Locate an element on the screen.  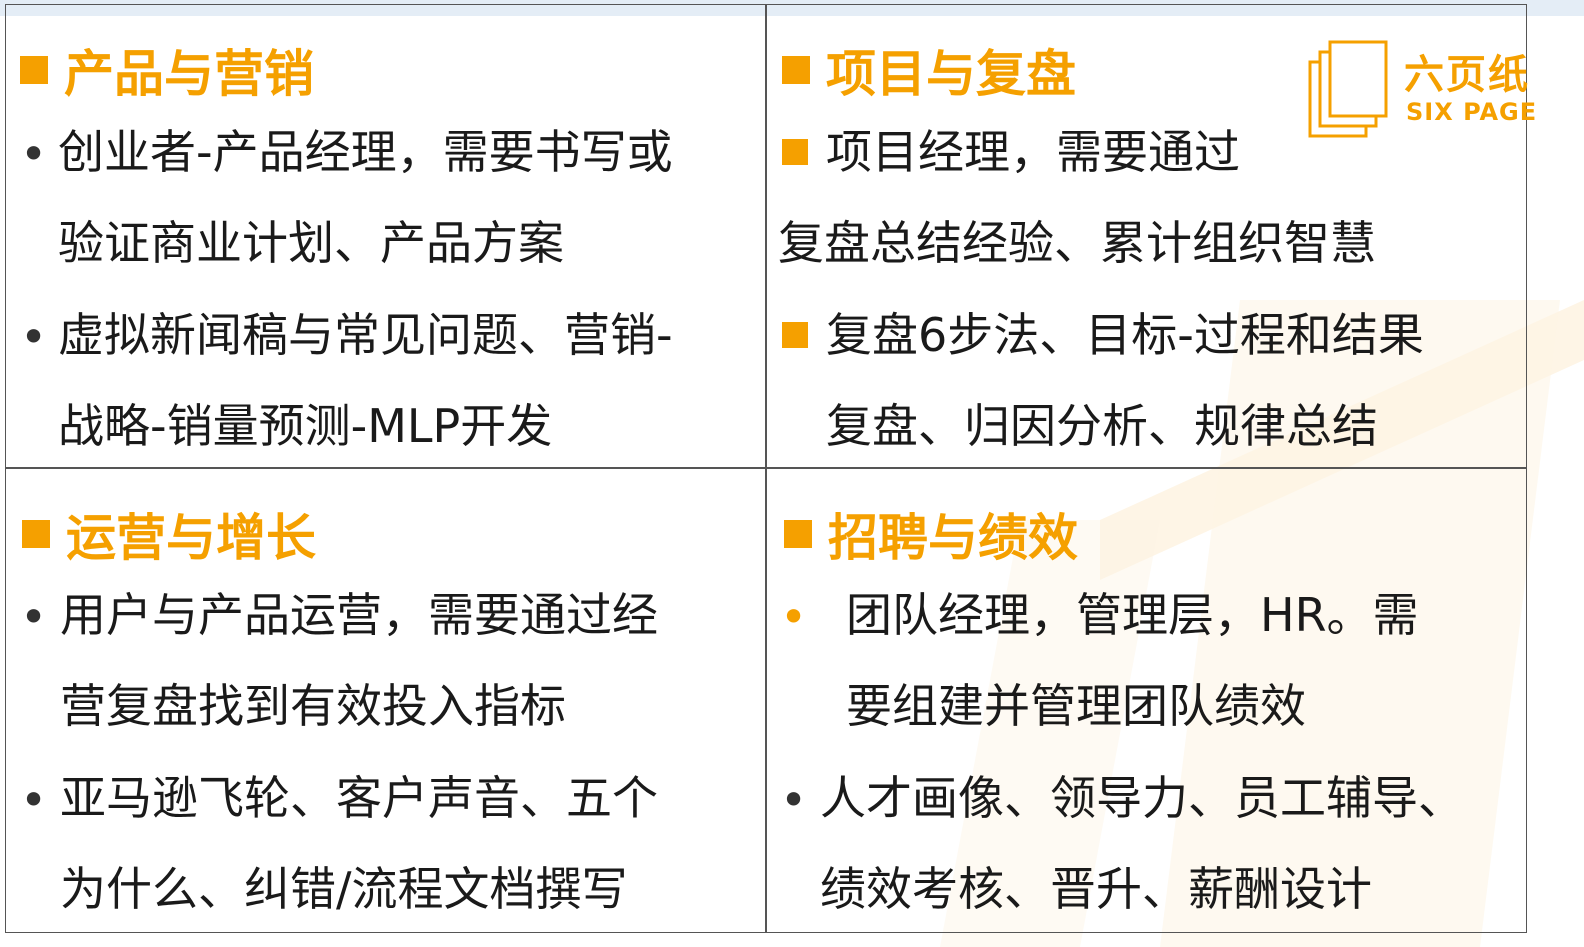
body-line: 为什么、纠错/流程文档撰写 is located at coordinates (344, 889).